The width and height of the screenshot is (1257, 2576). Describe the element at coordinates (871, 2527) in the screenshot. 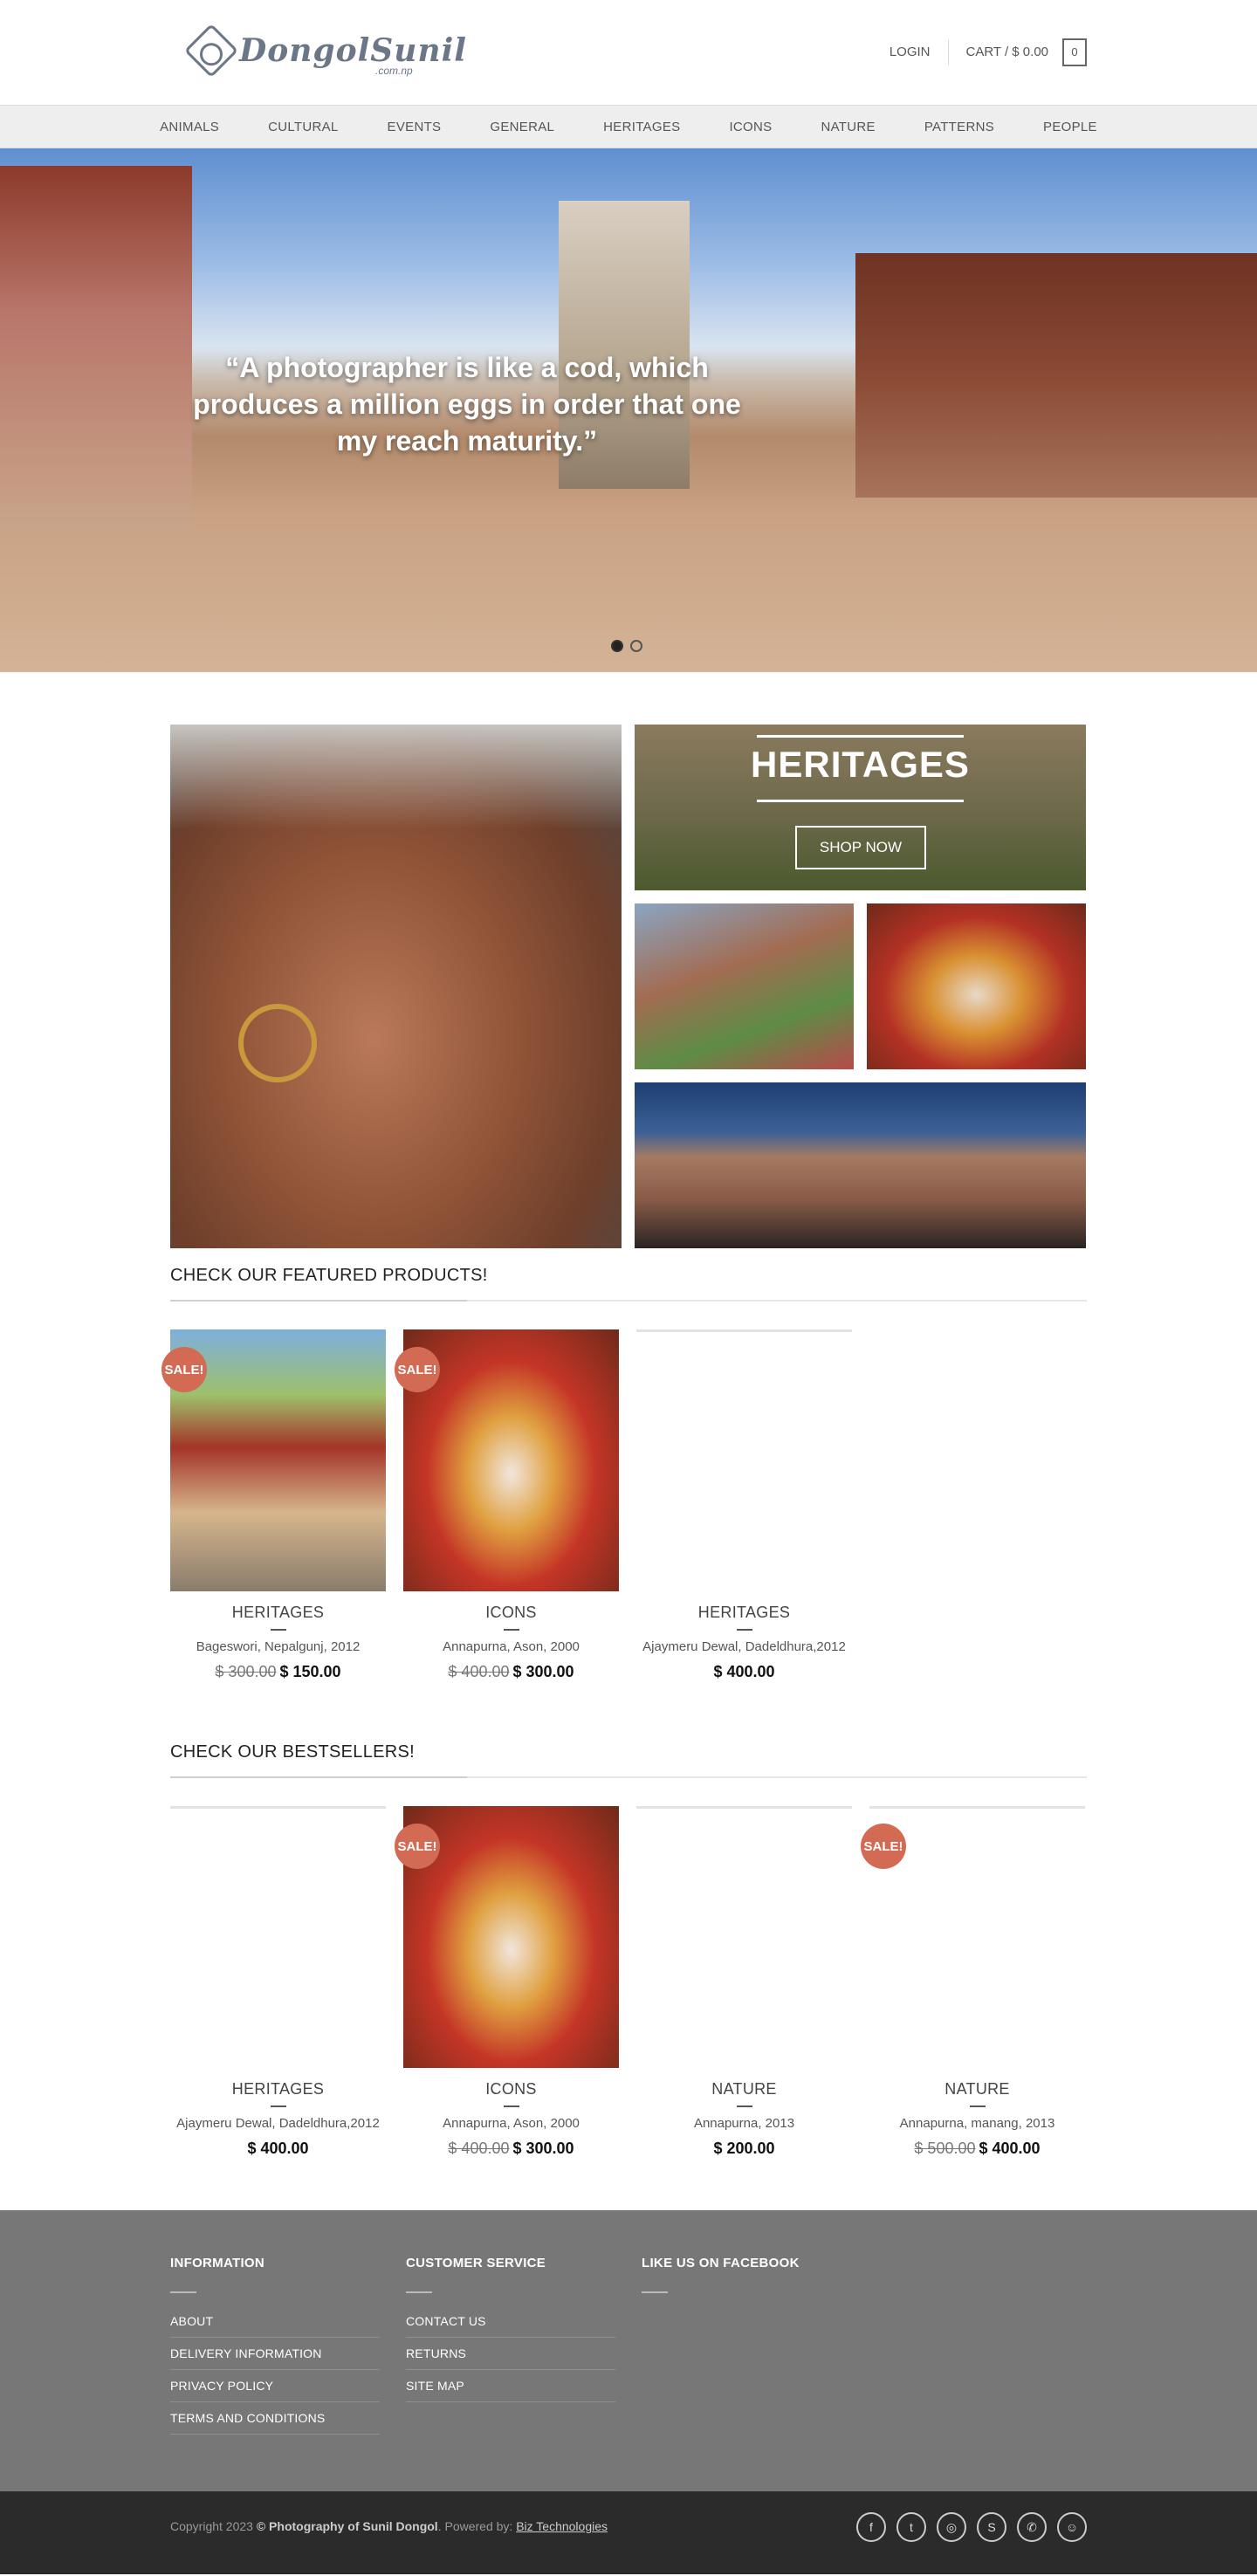

I see `facebook-icon: f` at that location.